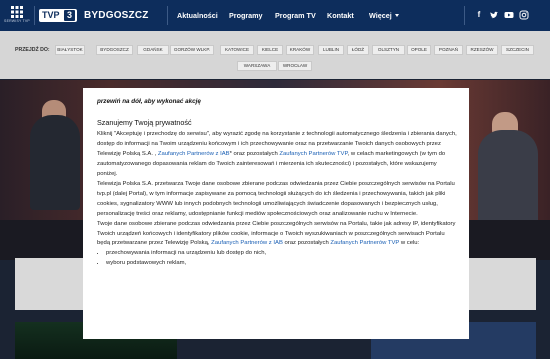 The width and height of the screenshot is (550, 359). Describe the element at coordinates (149, 101) in the screenshot. I see `scroll-hint: przewiń na dół, aby wykonać akcję` at that location.